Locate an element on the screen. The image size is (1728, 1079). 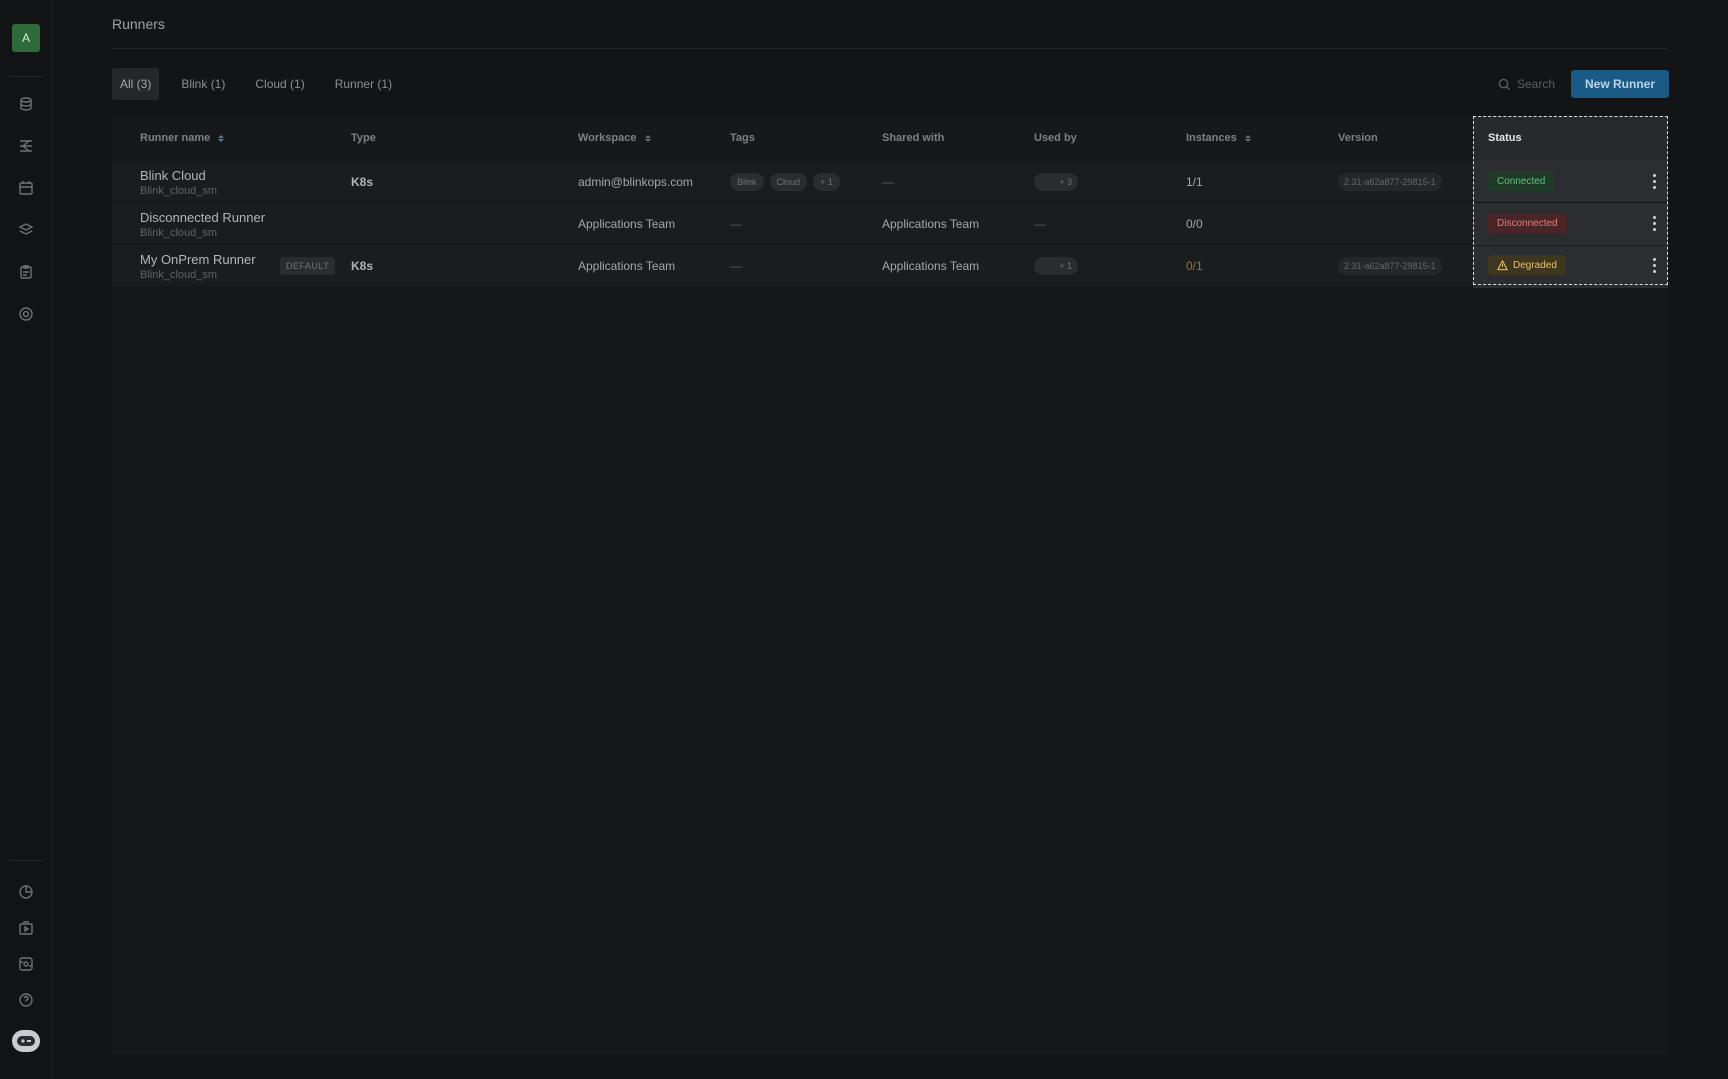
header-label: Tags is located at coordinates (742, 138).